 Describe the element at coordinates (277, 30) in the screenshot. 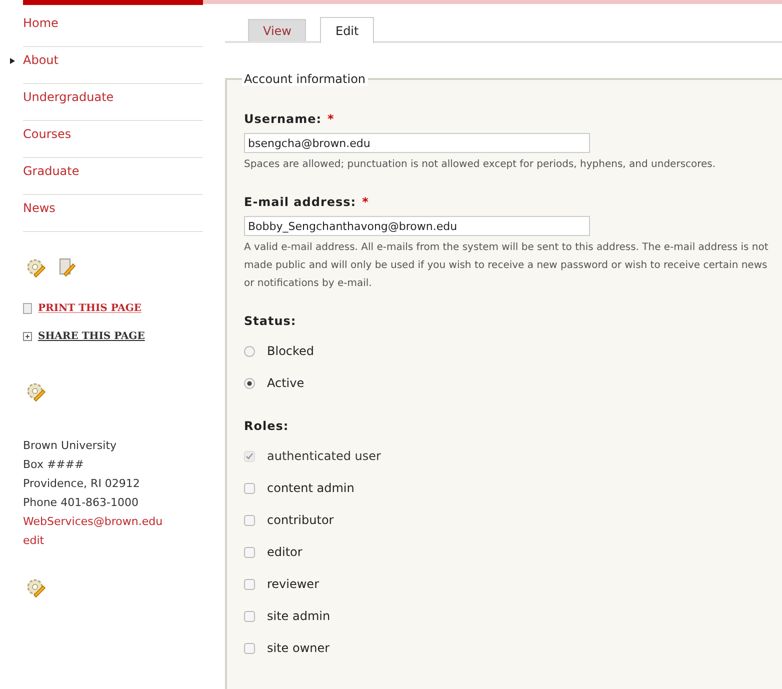

I see `tab: View` at that location.